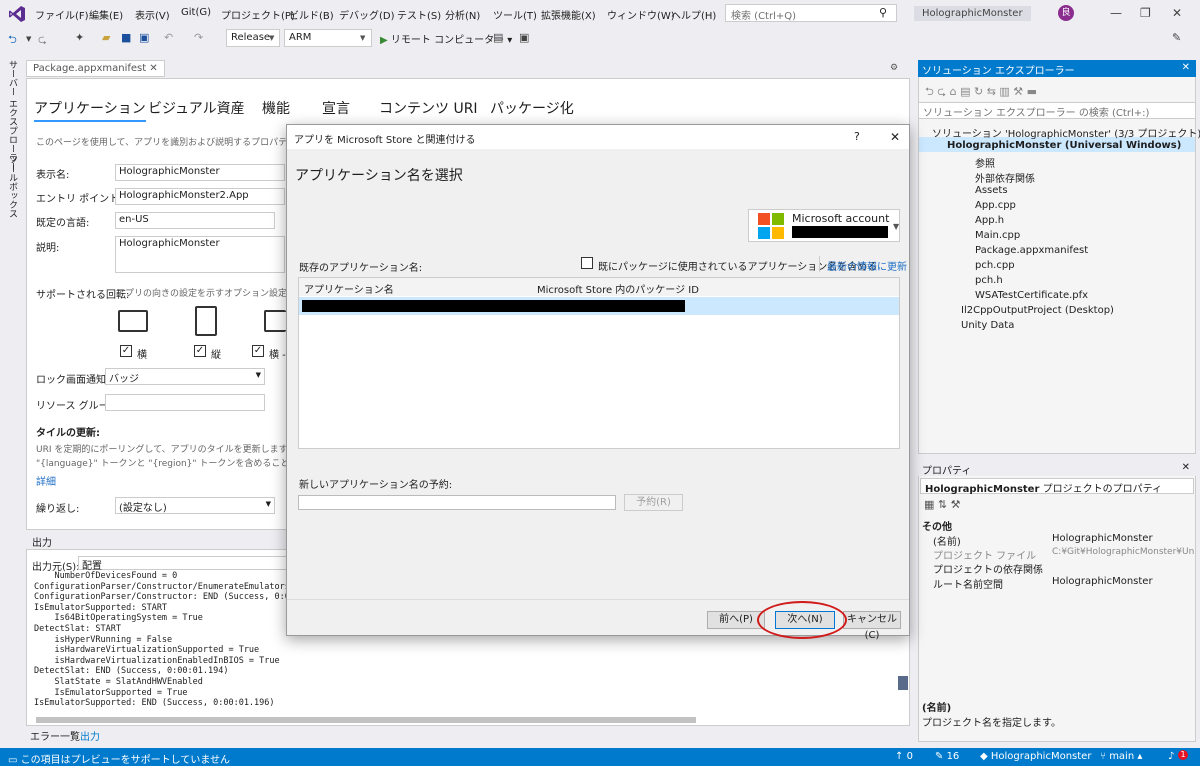 The width and height of the screenshot is (1200, 766). Describe the element at coordinates (587, 263) in the screenshot. I see `include-used-names-checkbox` at that location.